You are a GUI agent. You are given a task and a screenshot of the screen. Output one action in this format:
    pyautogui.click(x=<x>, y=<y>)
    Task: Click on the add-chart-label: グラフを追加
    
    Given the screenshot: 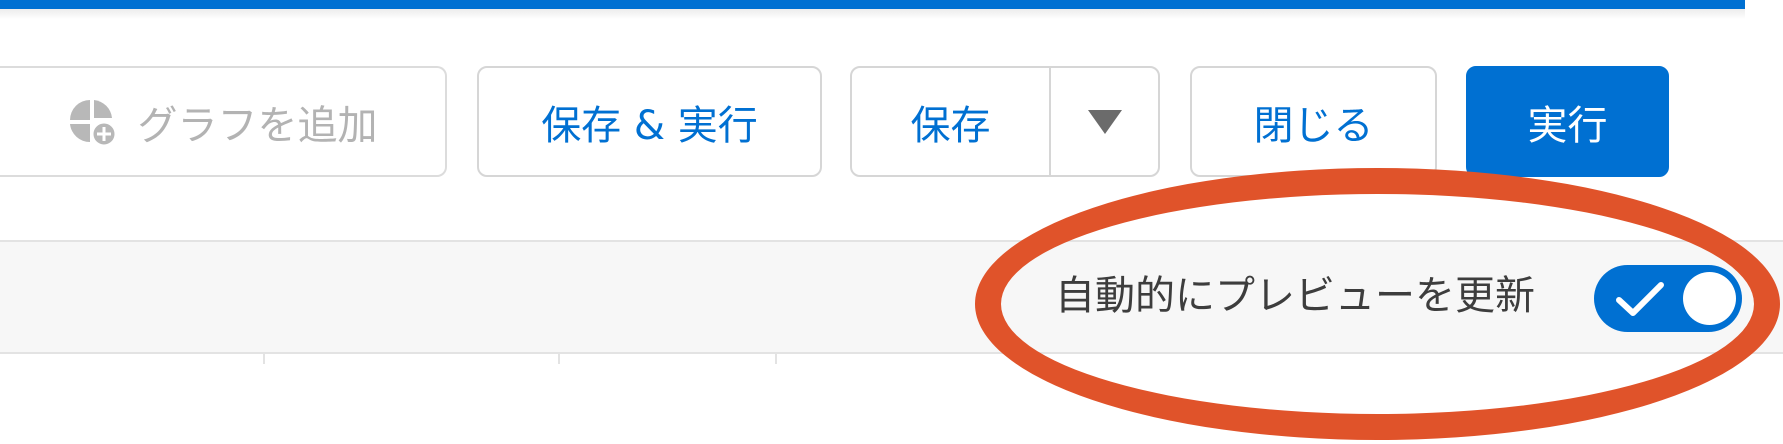 What is the action you would take?
    pyautogui.click(x=257, y=125)
    